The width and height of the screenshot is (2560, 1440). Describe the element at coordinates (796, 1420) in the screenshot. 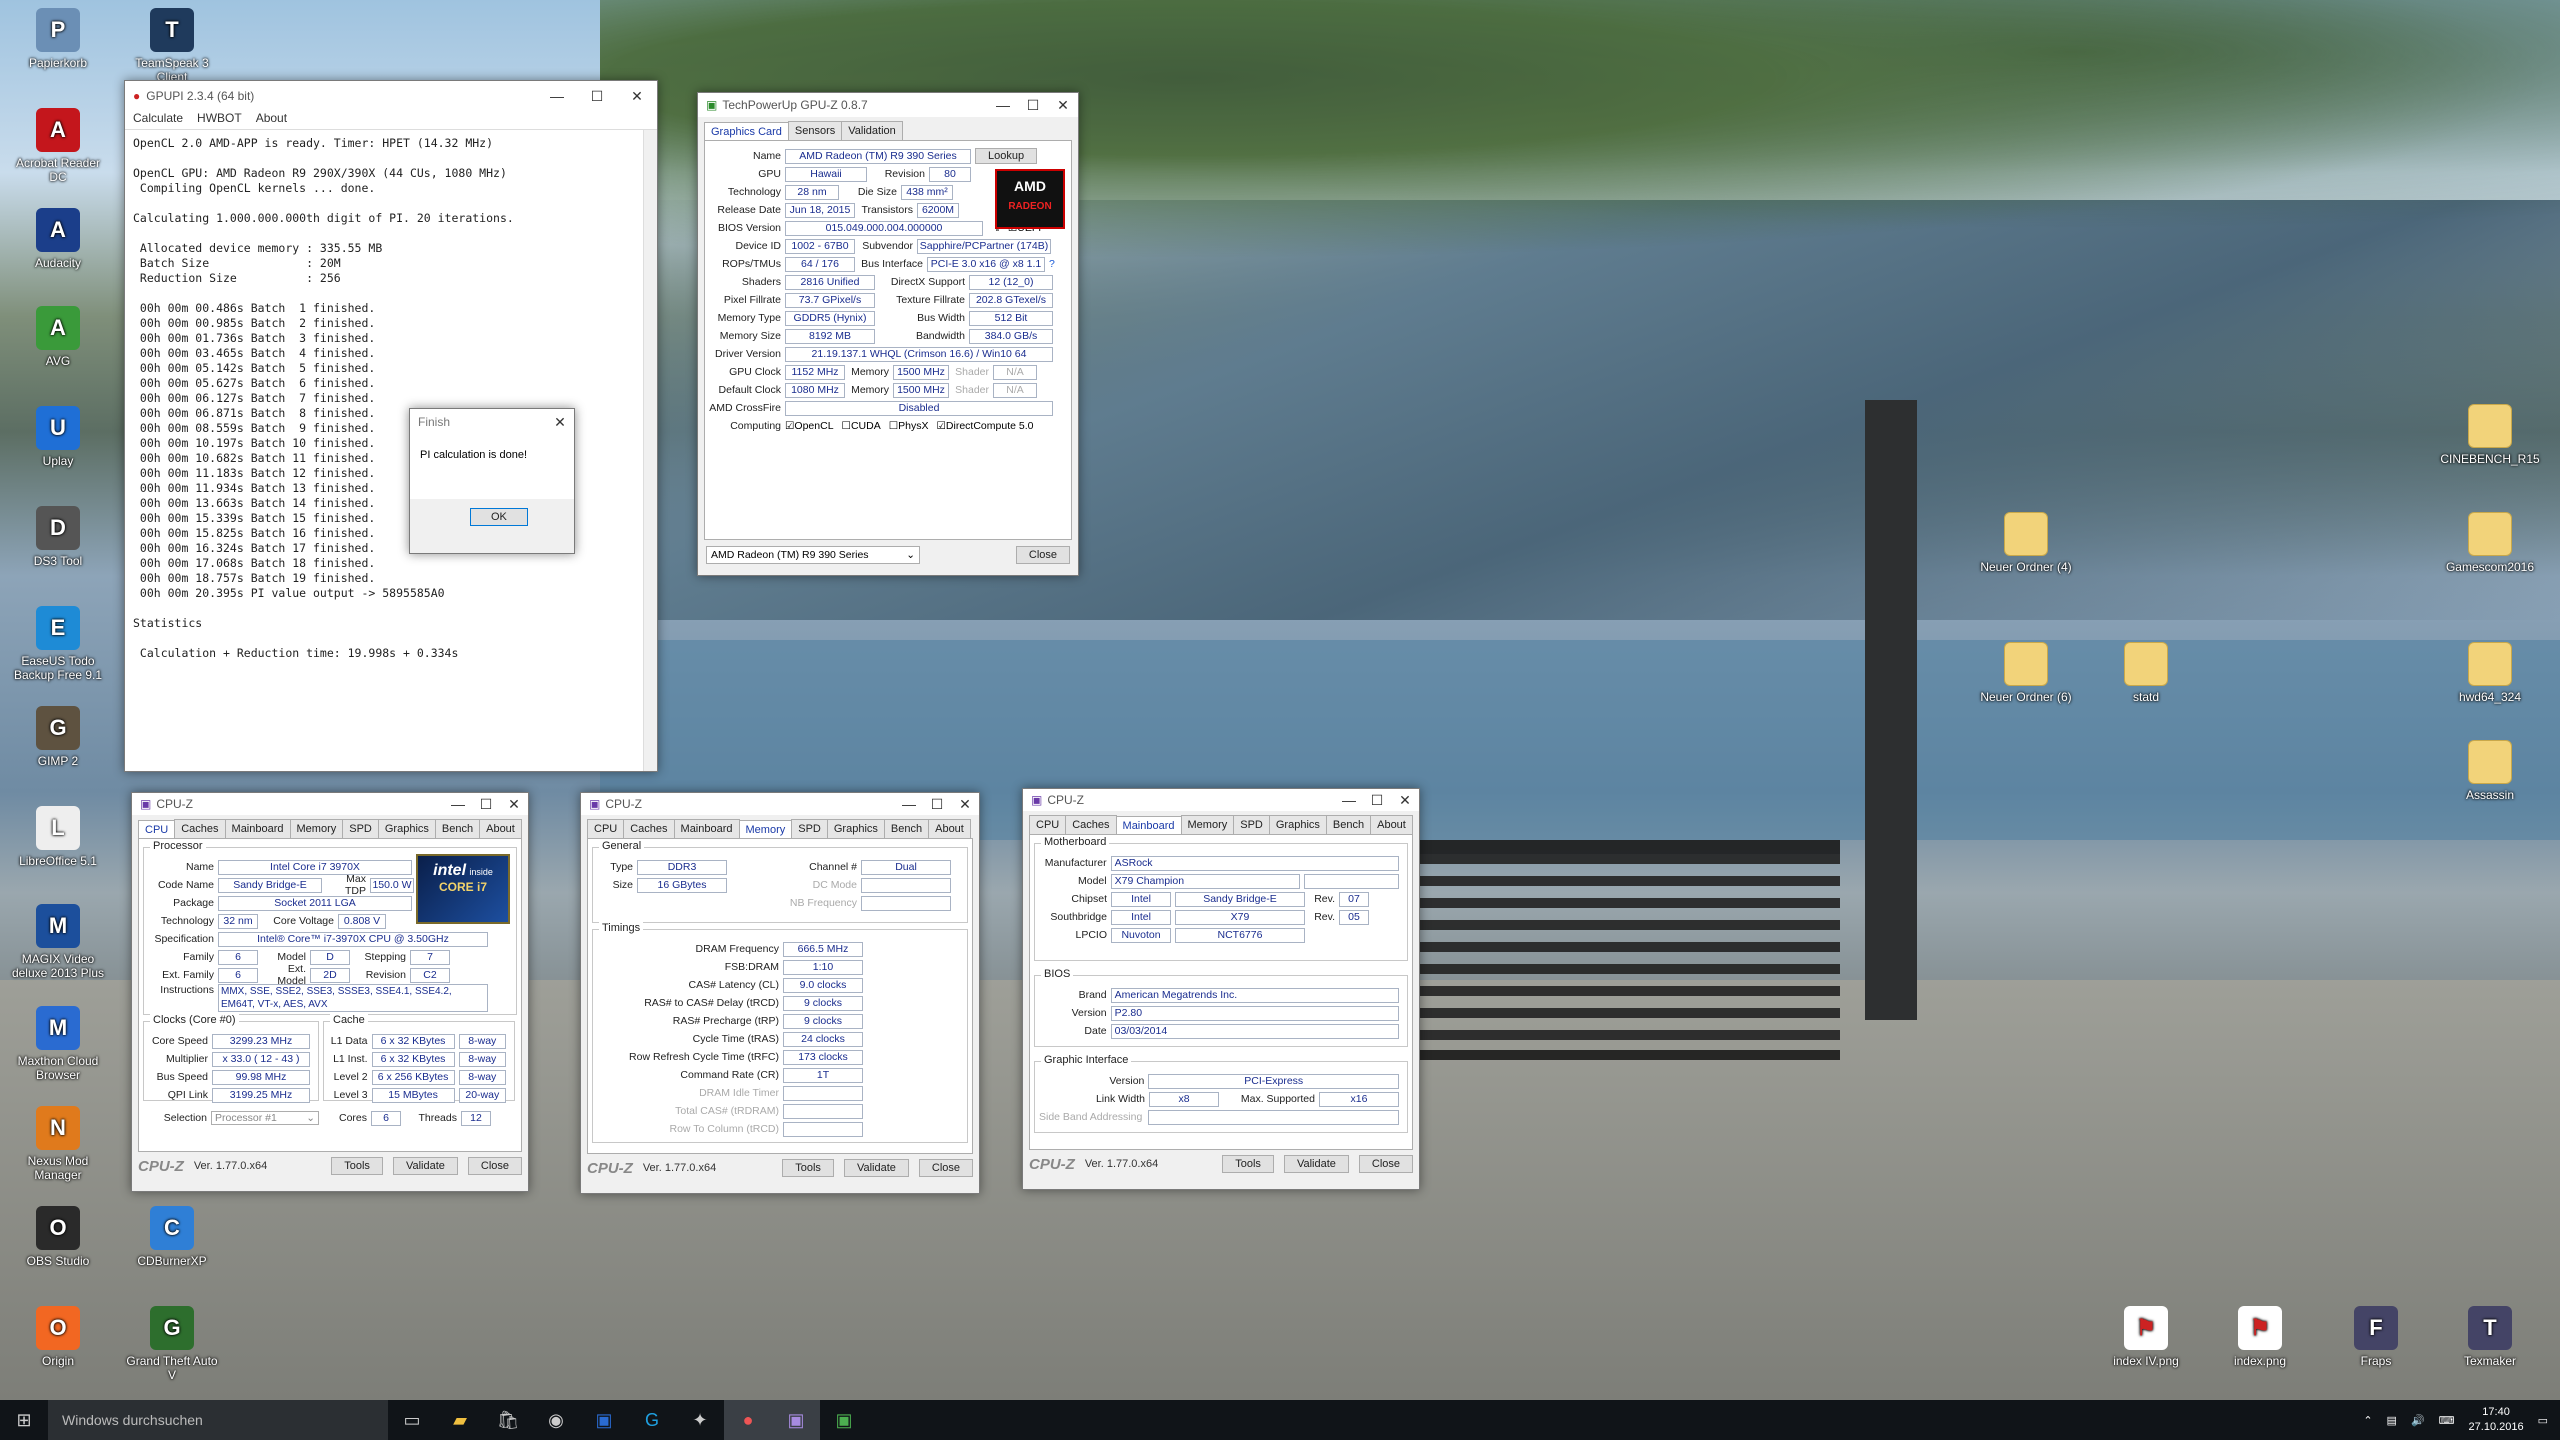

I see `cpuz-taskbar-icon: ▣` at that location.